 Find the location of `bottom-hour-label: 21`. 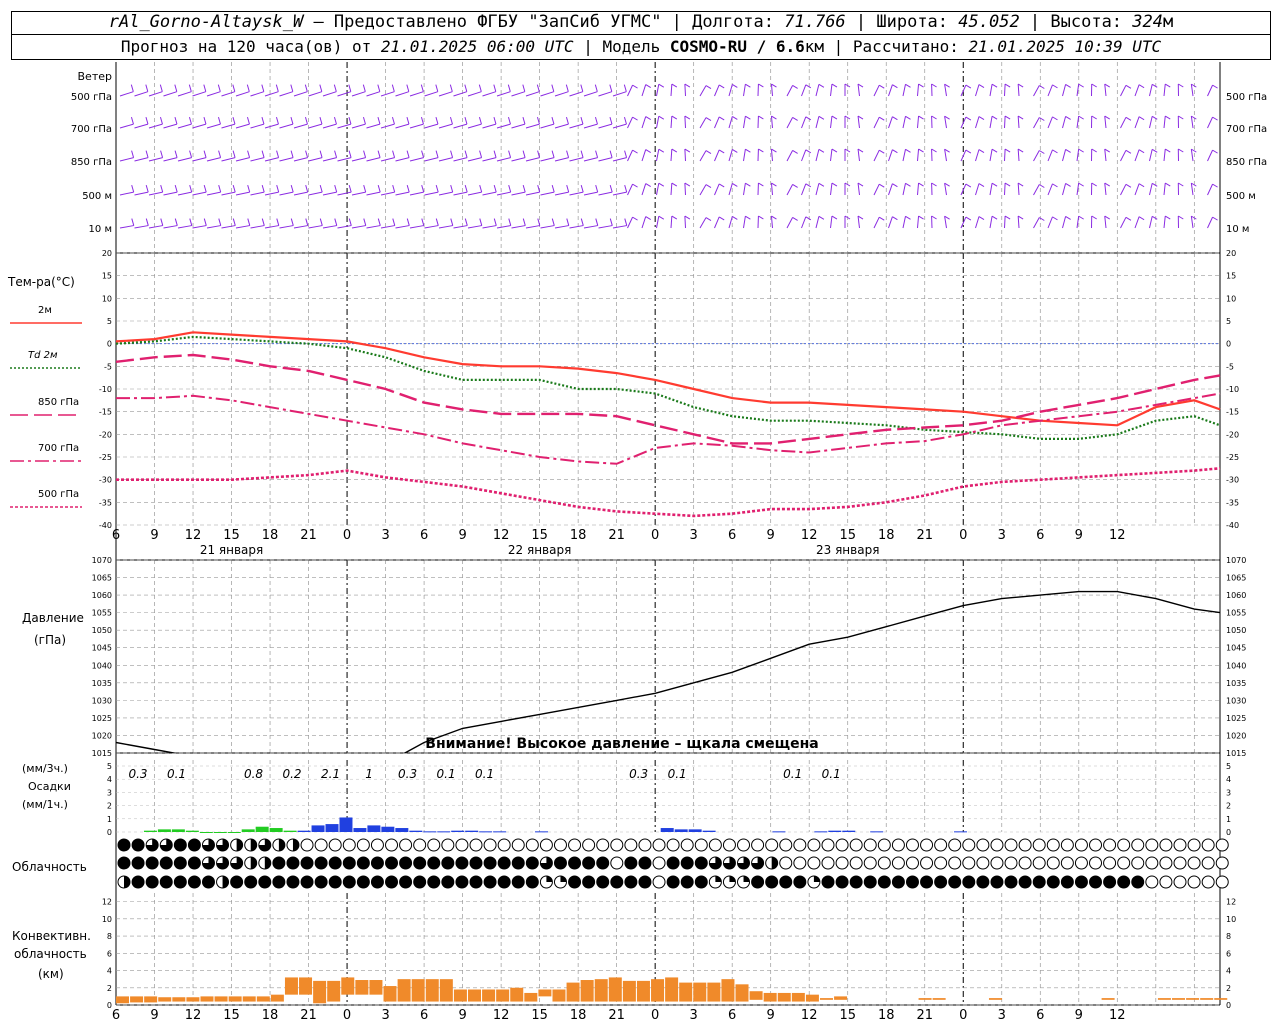

bottom-hour-label: 21 is located at coordinates (616, 1015).